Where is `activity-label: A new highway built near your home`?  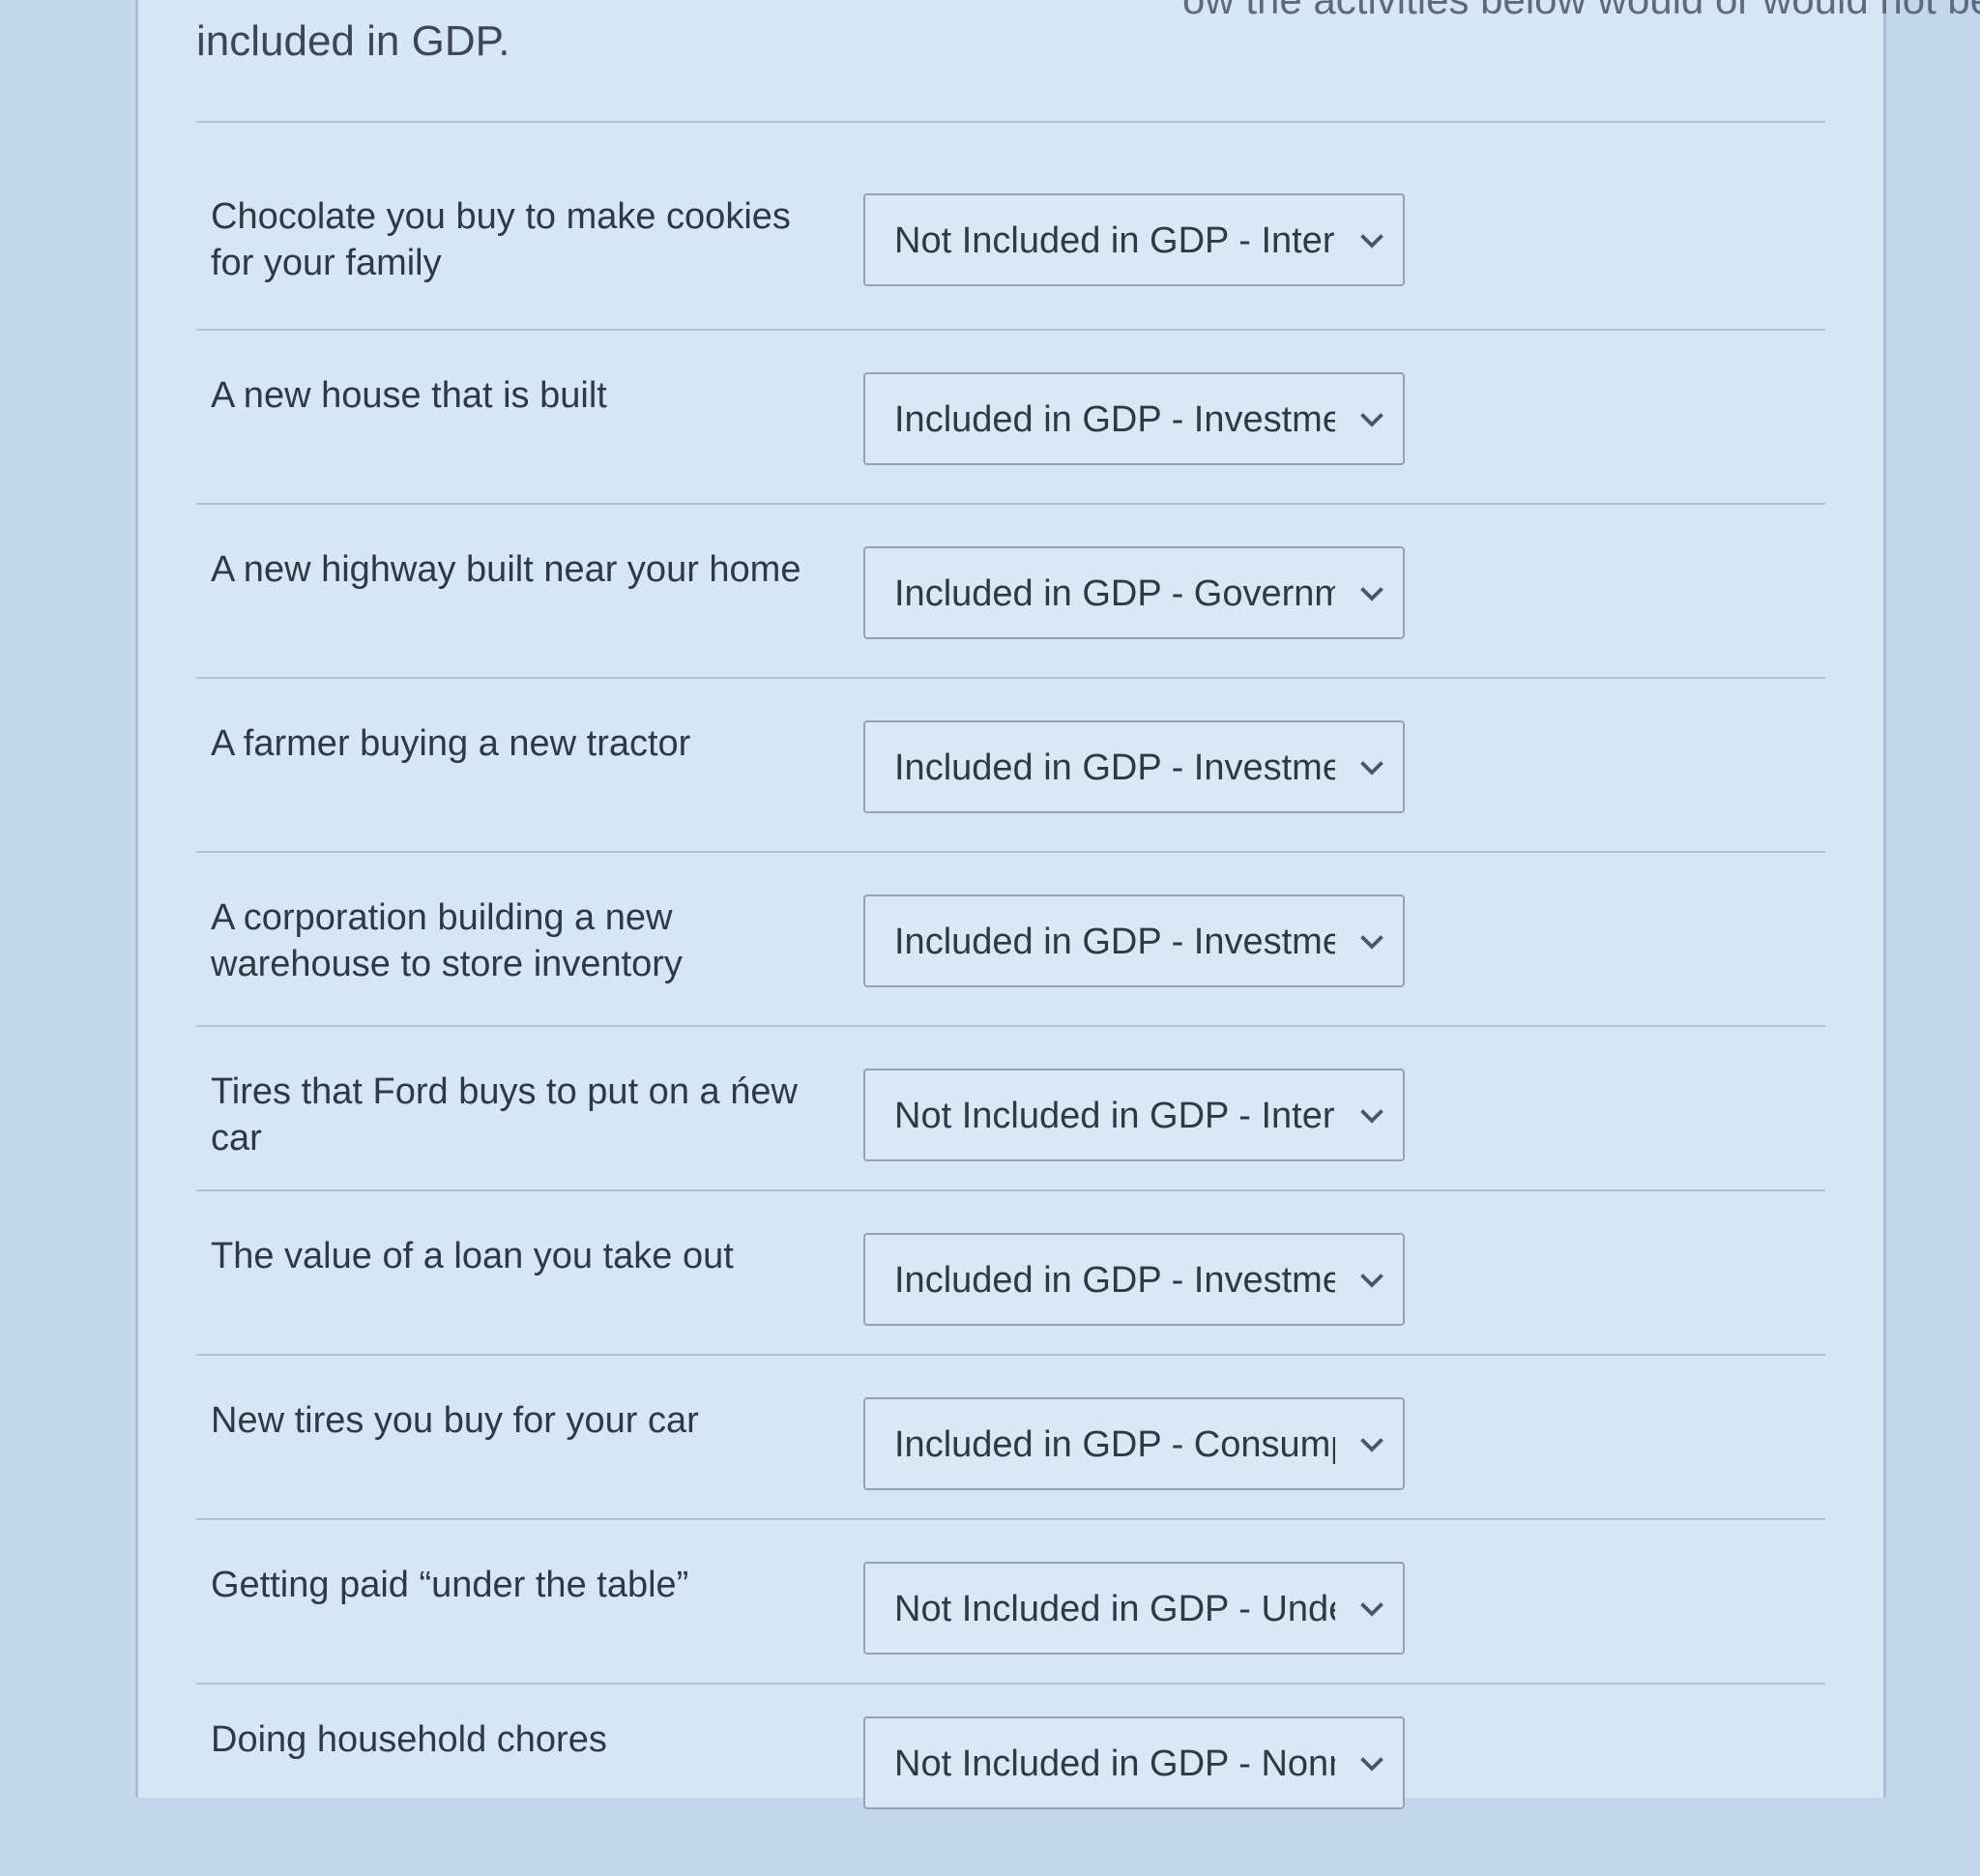 activity-label: A new highway built near your home is located at coordinates (506, 569).